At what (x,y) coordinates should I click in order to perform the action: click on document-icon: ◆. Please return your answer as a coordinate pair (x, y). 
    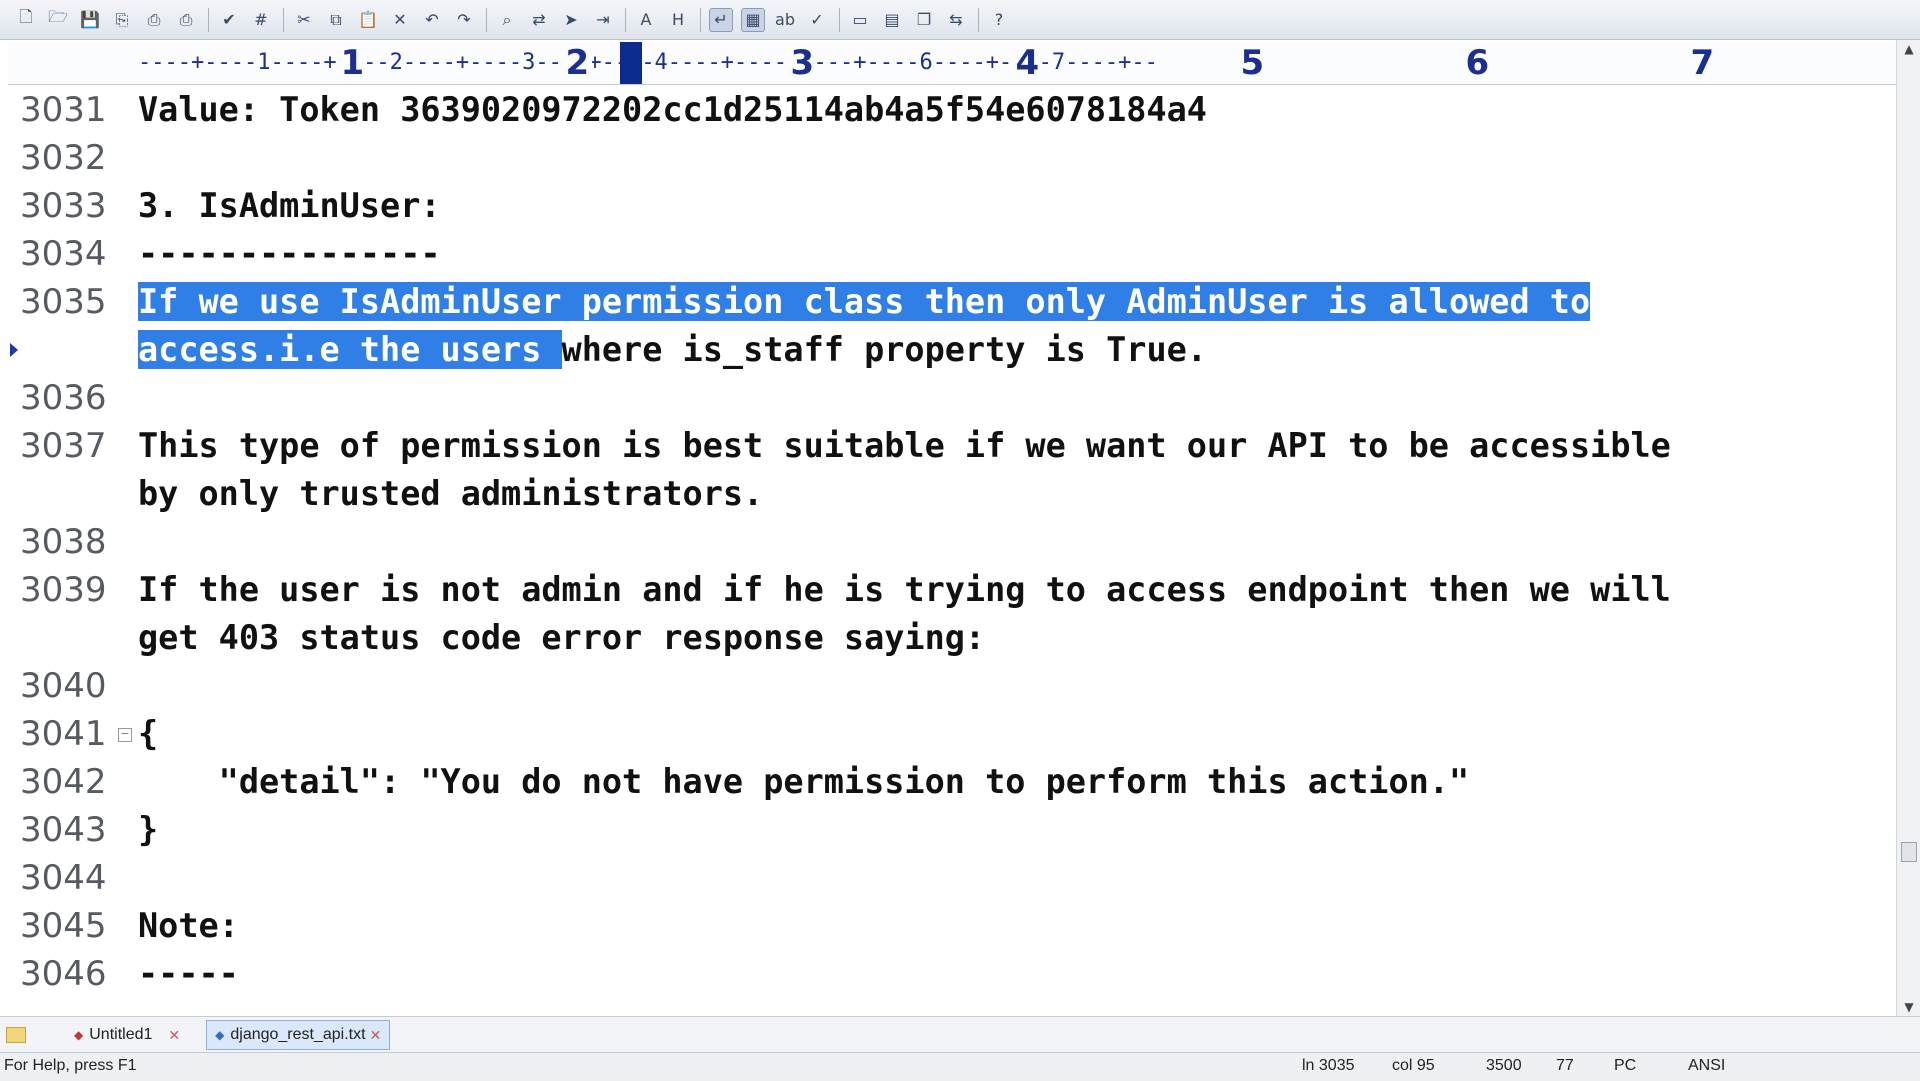
    Looking at the image, I should click on (220, 1035).